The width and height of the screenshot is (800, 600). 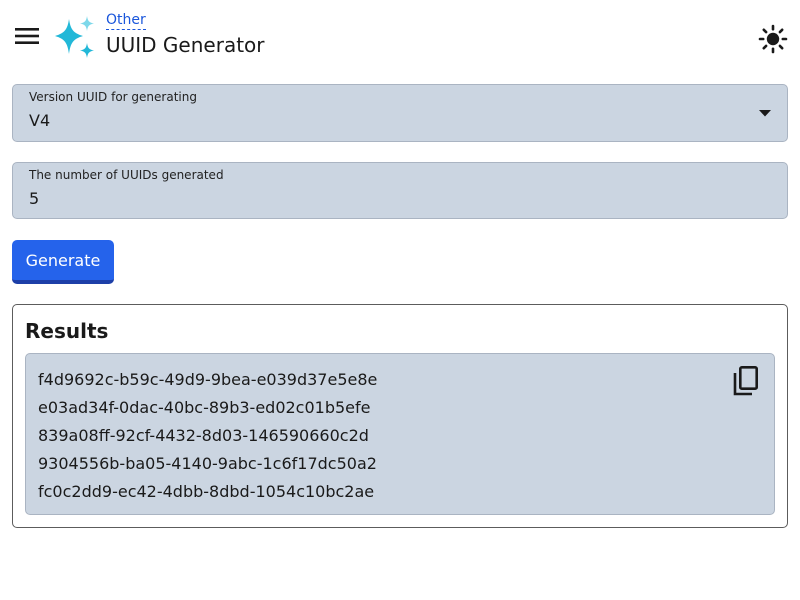 What do you see at coordinates (126, 175) in the screenshot?
I see `uuid-count-label: The number of UUIDs generated` at bounding box center [126, 175].